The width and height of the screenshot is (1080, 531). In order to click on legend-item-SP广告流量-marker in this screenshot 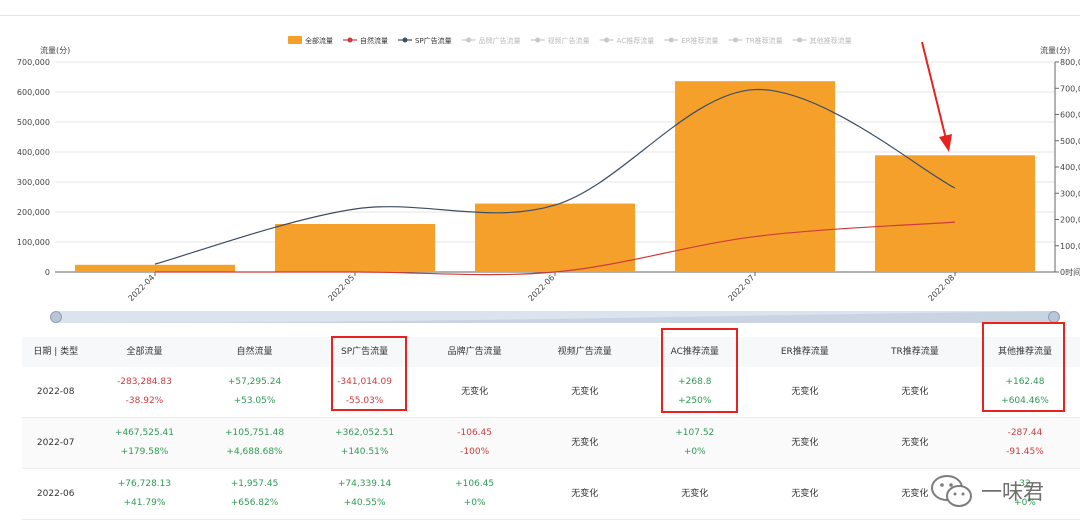, I will do `click(405, 40)`.